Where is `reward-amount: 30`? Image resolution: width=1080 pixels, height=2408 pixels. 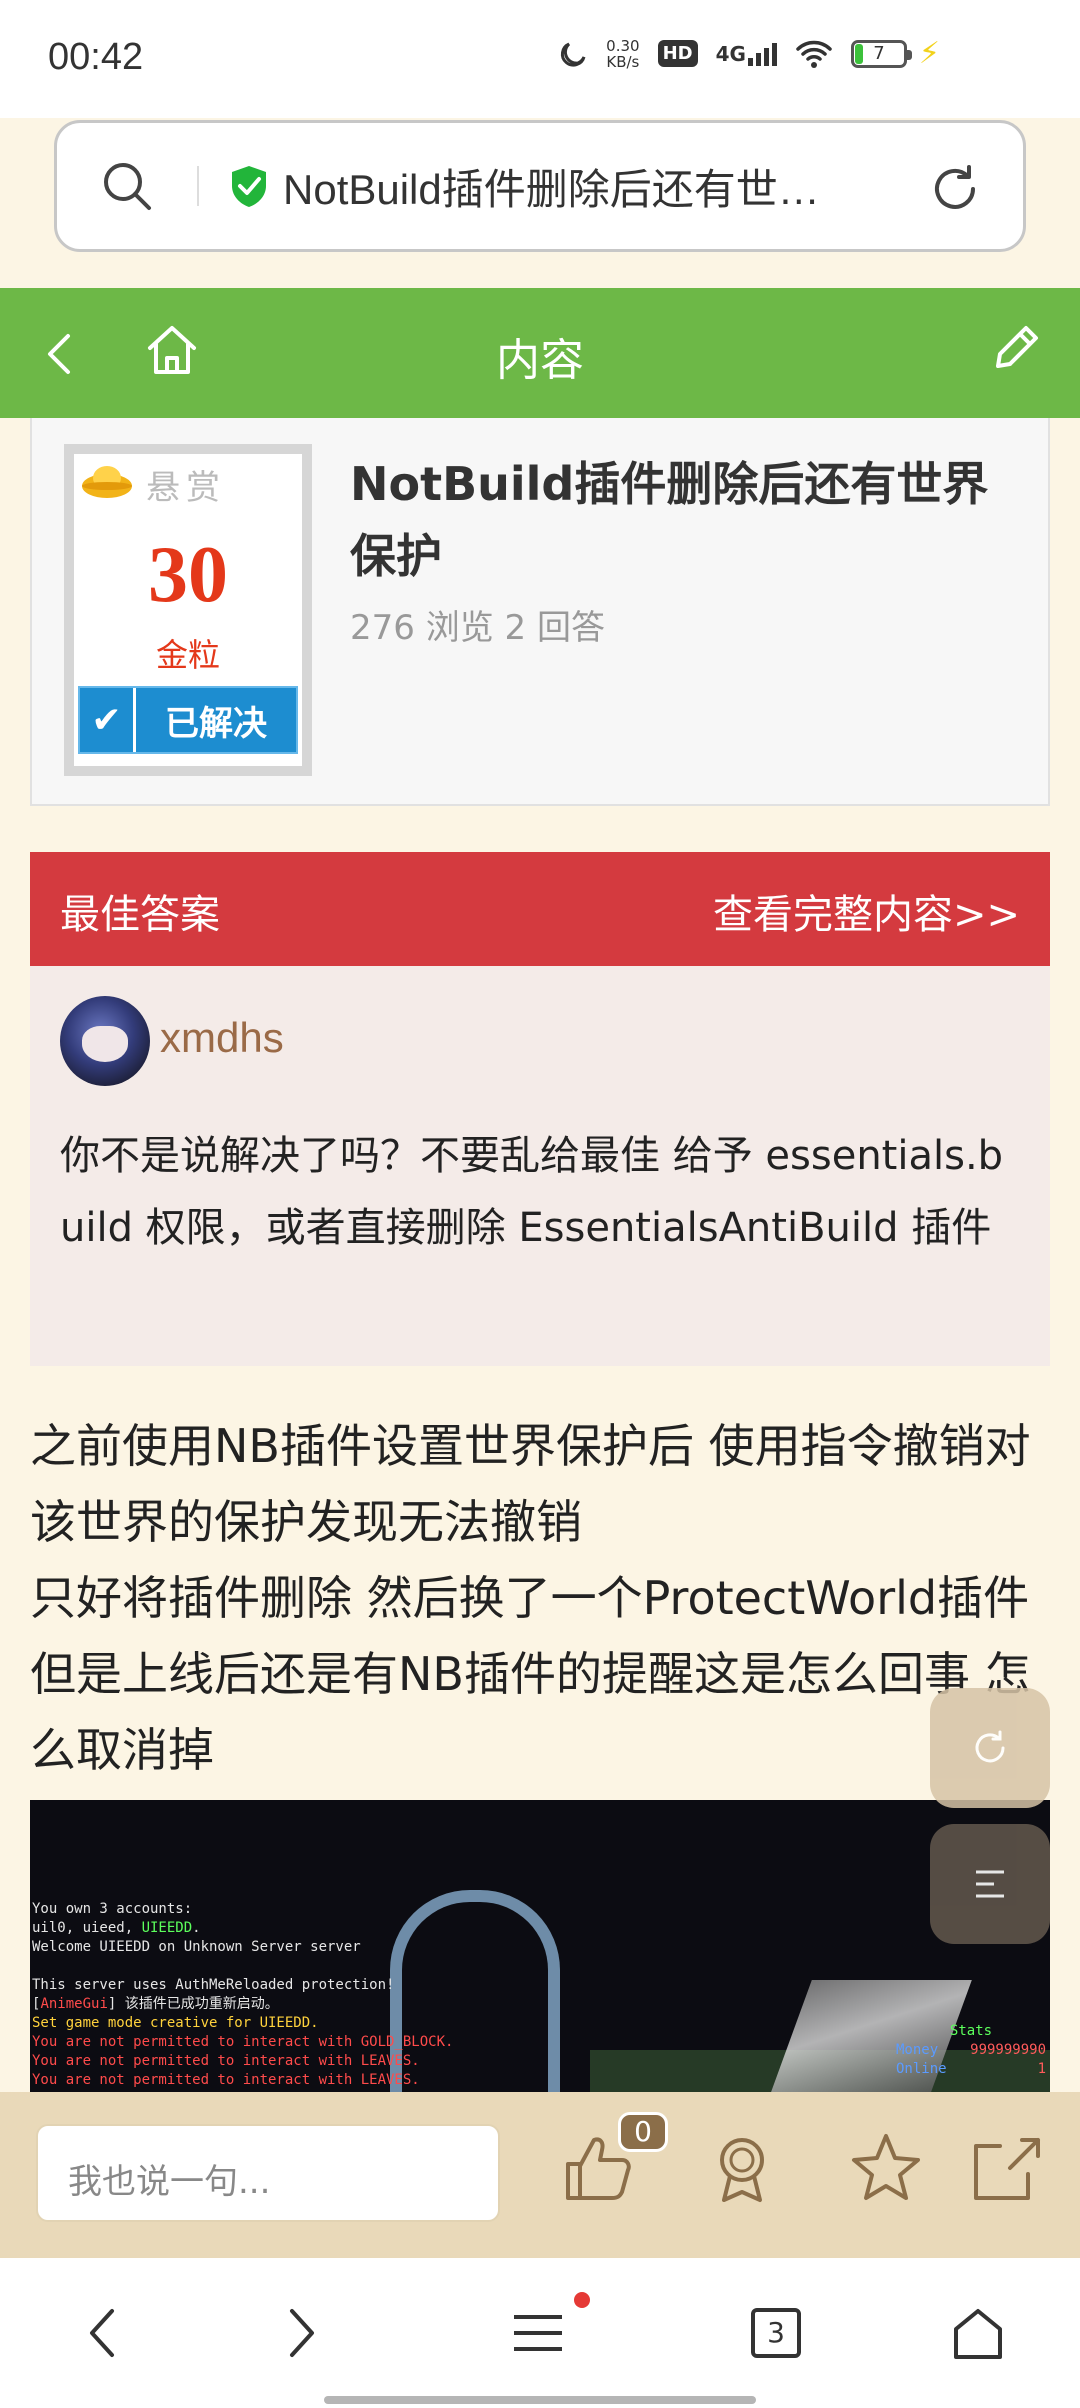 reward-amount: 30 is located at coordinates (188, 575).